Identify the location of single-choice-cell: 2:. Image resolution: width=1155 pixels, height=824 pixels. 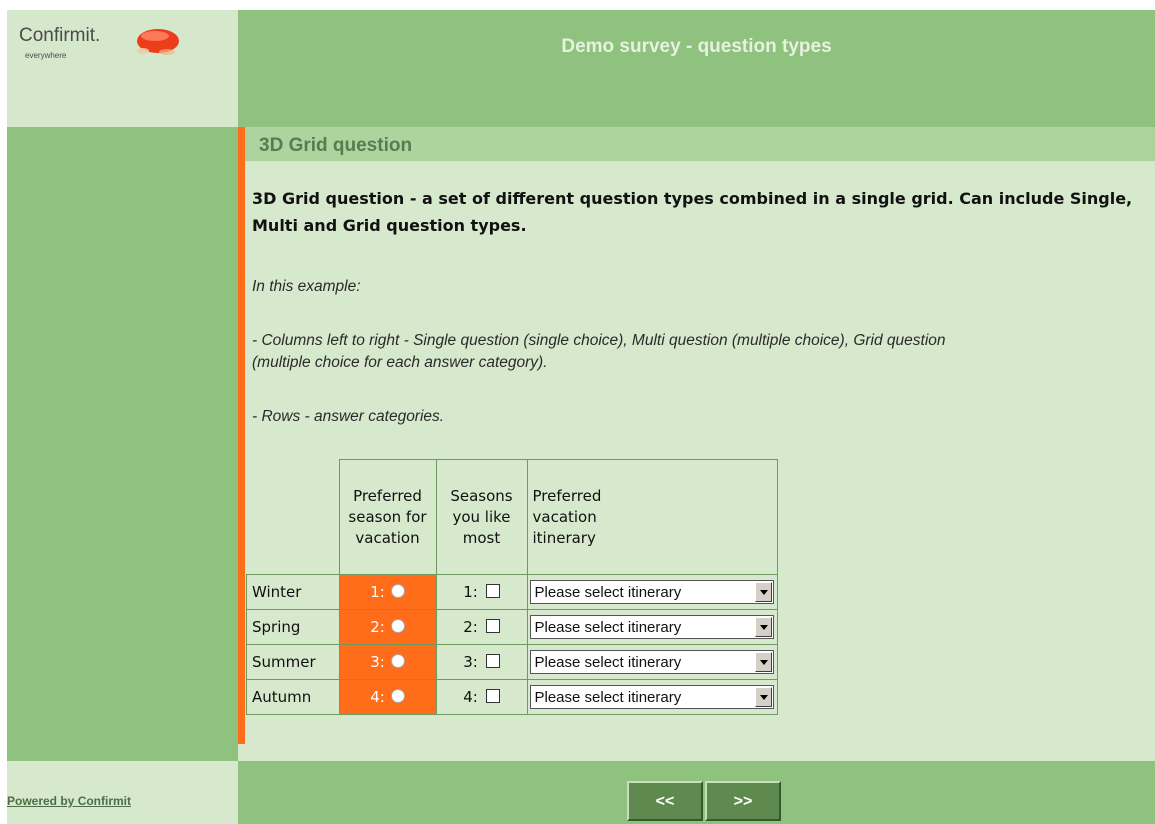
(387, 627).